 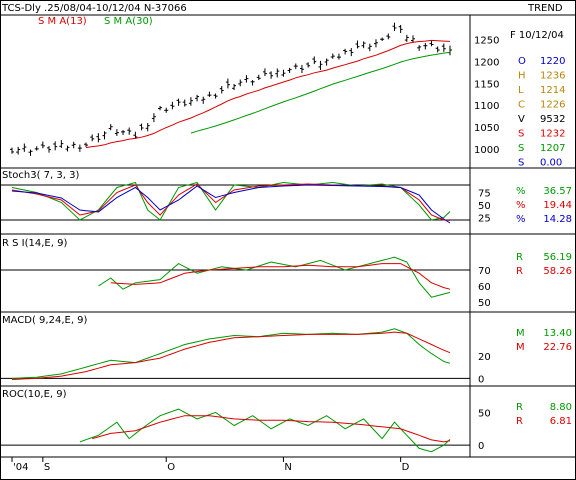 I want to click on info-key-6: S, so click(x=521, y=148).